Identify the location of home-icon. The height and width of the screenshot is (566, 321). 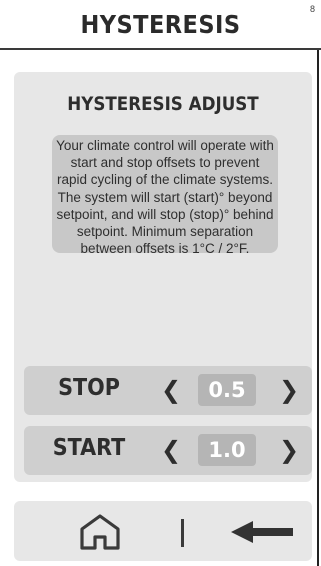
(100, 532).